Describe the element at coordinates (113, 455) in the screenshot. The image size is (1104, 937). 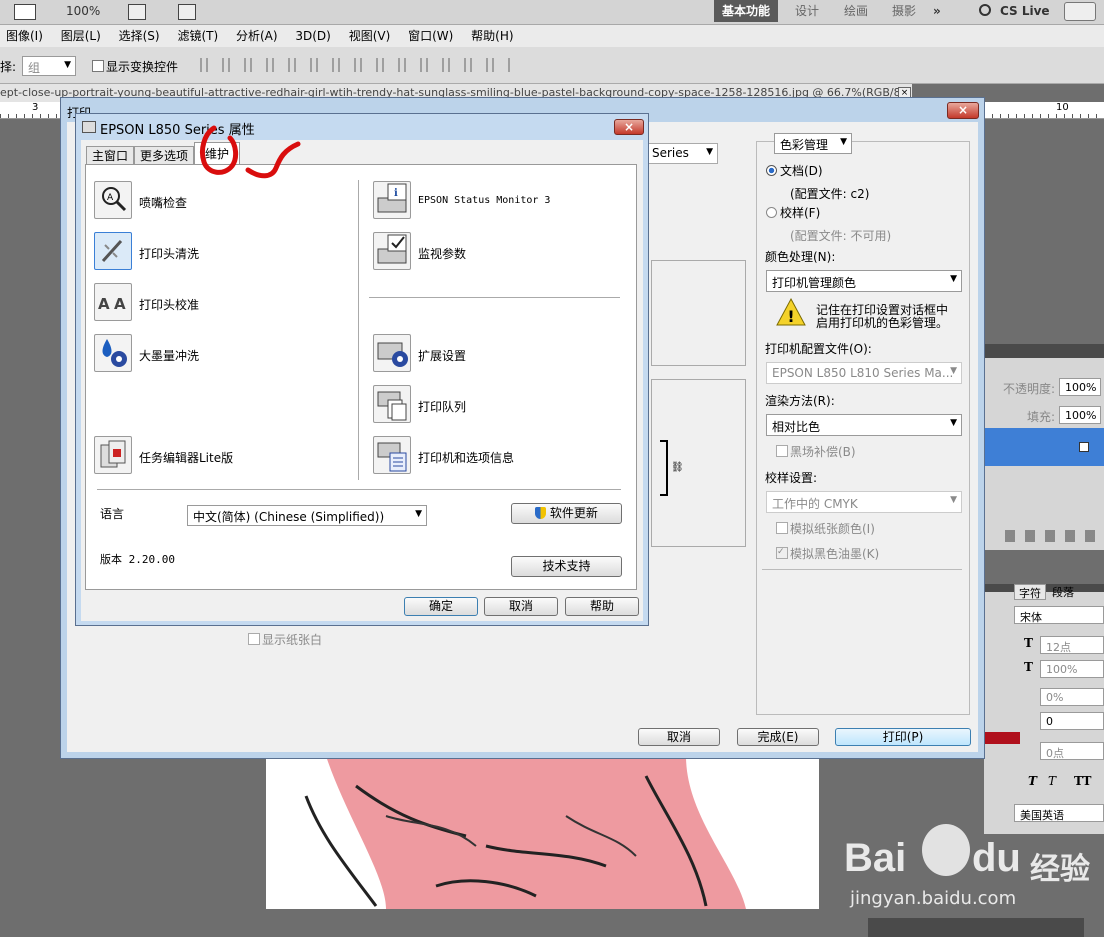
I see `job-arranger-button` at that location.